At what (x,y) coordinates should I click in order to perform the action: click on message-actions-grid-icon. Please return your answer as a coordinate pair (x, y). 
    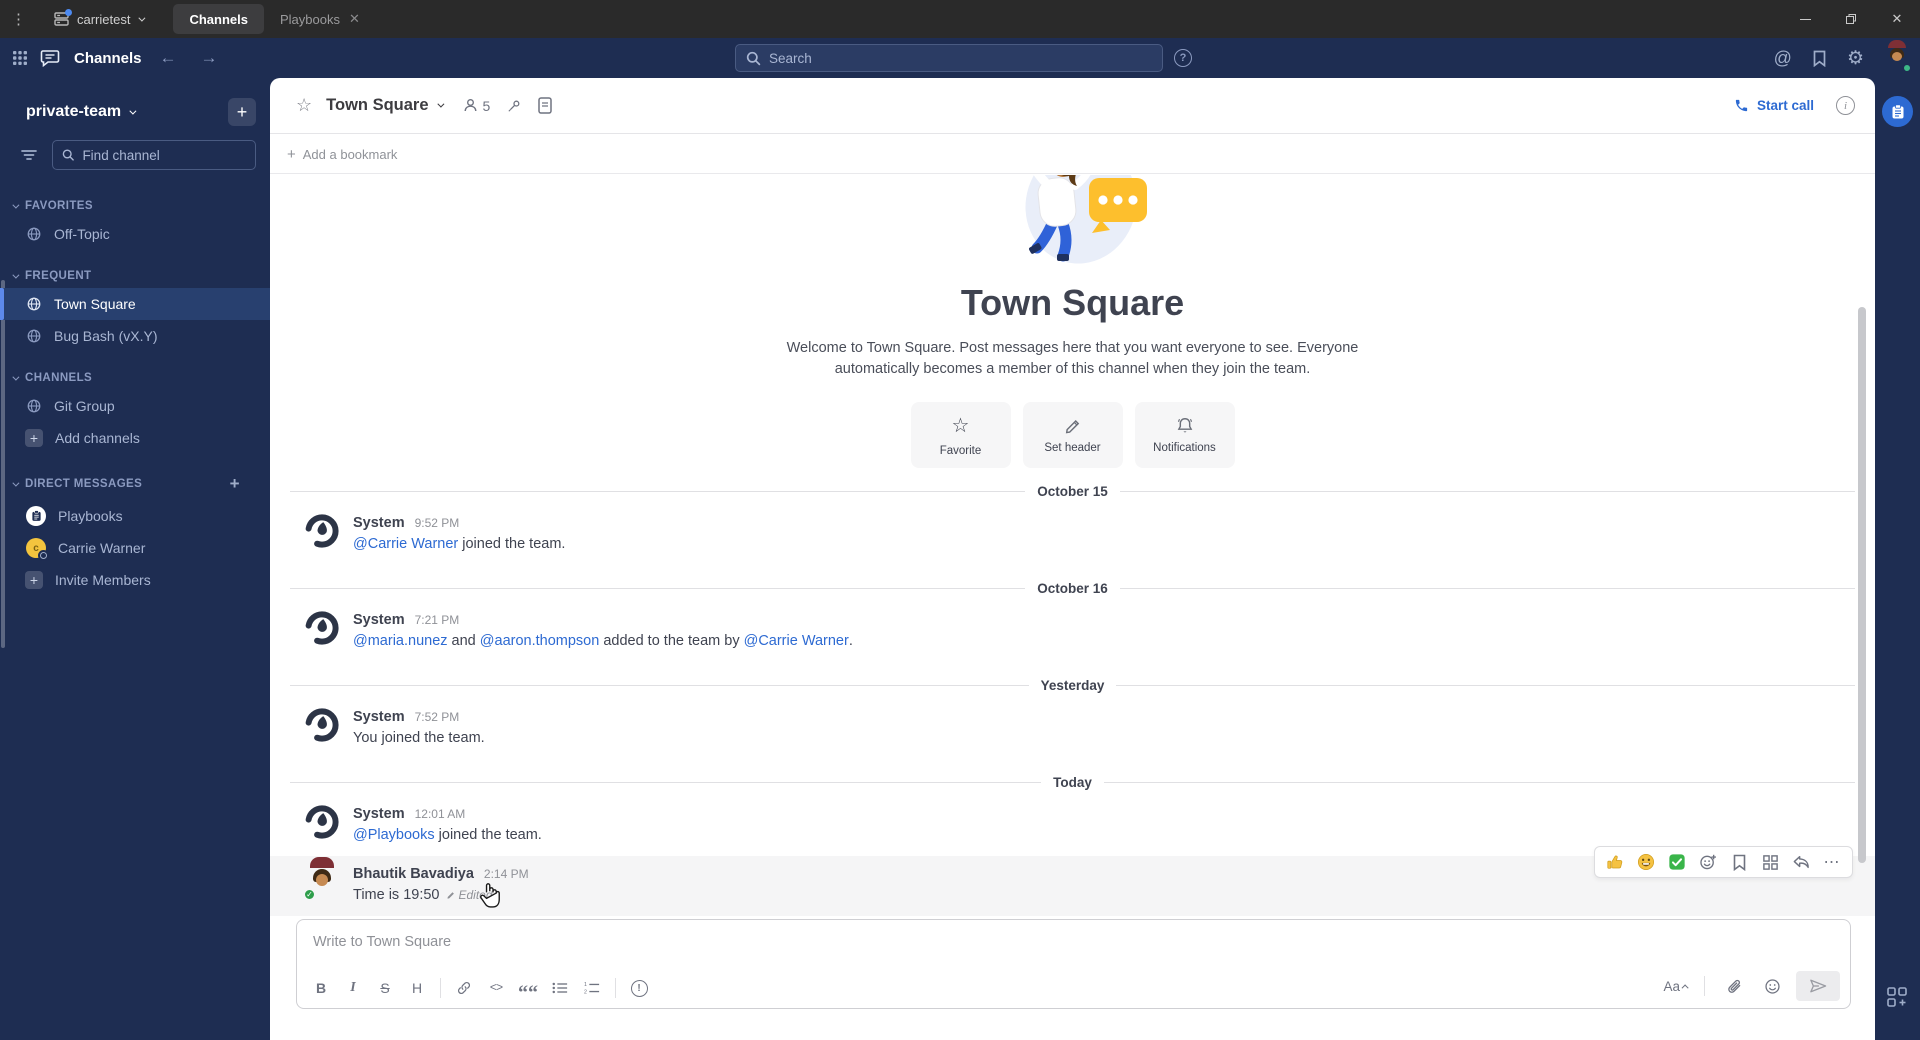
    Looking at the image, I should click on (1770, 862).